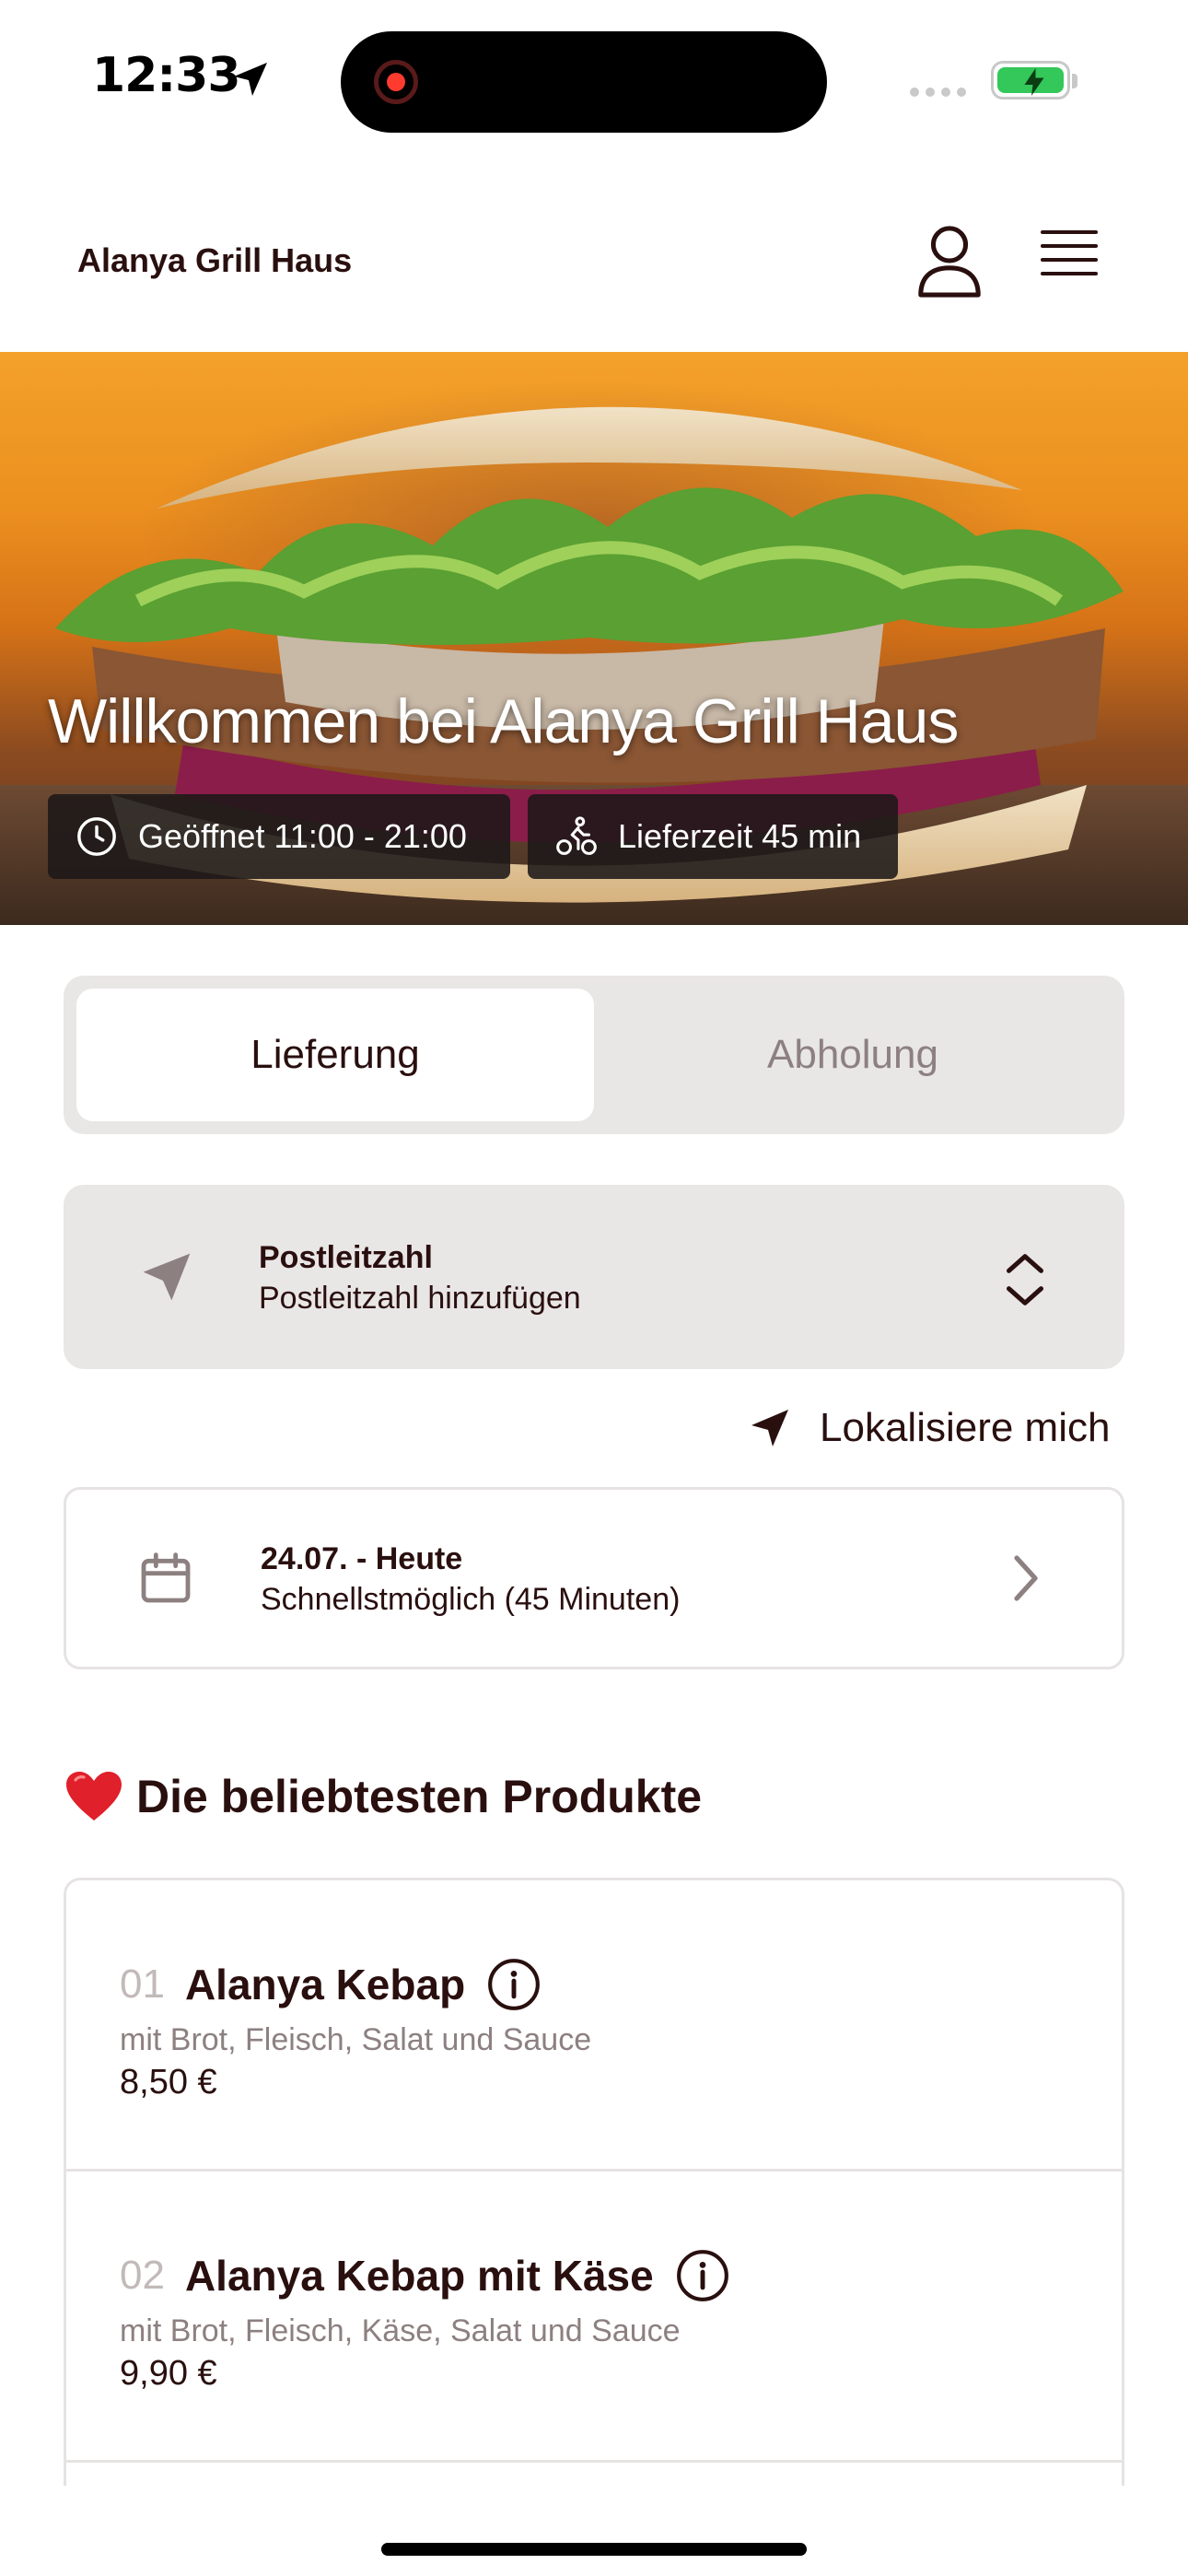 This screenshot has height=2576, width=1188. I want to click on product-price: 9,90 €, so click(168, 2373).